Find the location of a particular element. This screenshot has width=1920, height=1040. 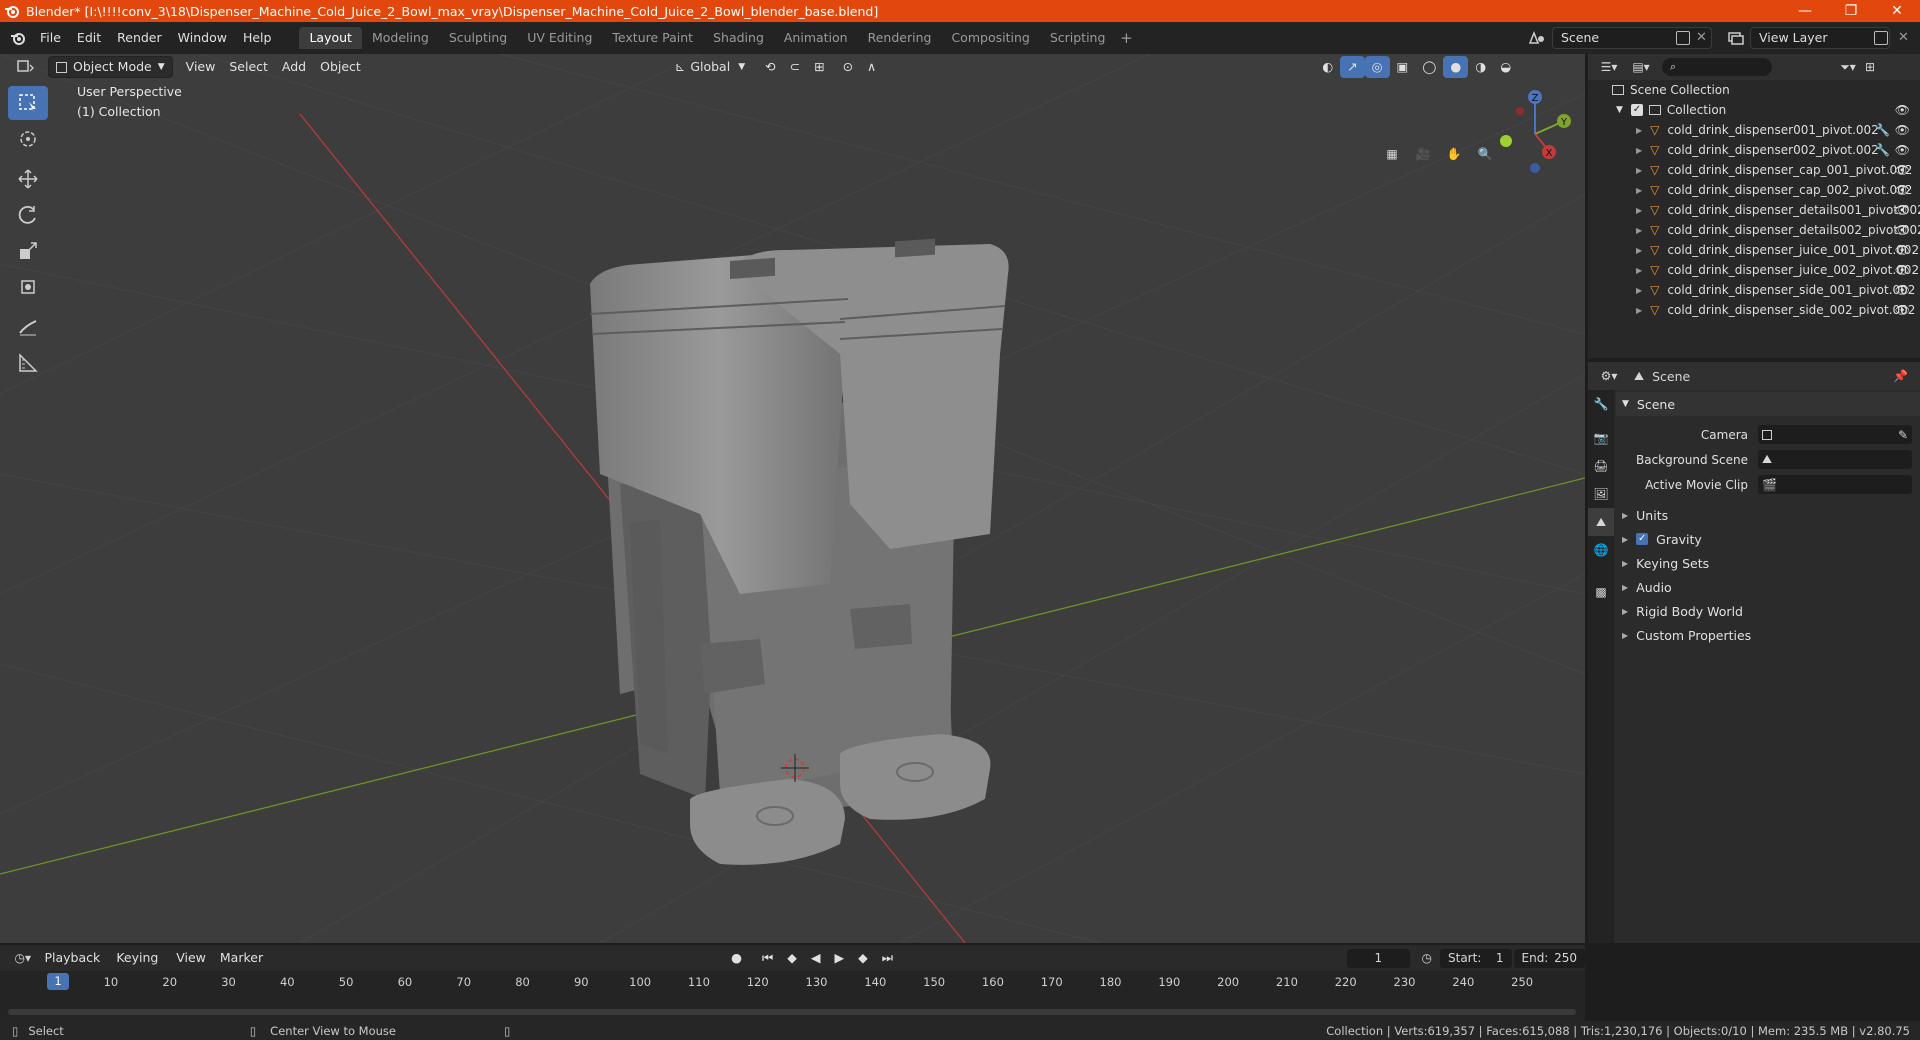

outliner-row-object: ▶ ▽ cold_drink_dispenser001_pivot.002 🔧 👁 is located at coordinates (1754, 130).